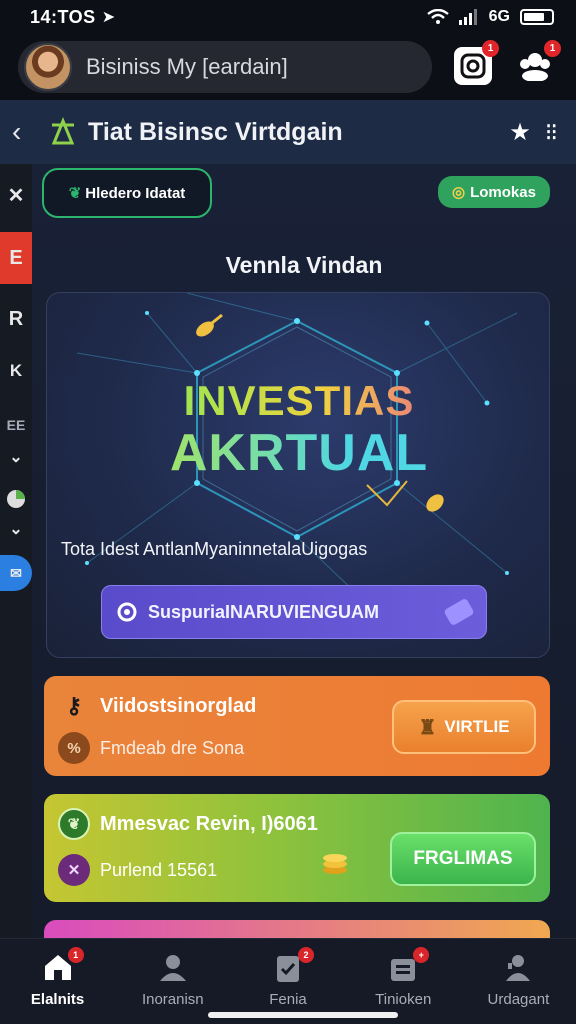  Describe the element at coordinates (298, 453) in the screenshot. I see `hero-headline-2: AKRTUAL` at that location.